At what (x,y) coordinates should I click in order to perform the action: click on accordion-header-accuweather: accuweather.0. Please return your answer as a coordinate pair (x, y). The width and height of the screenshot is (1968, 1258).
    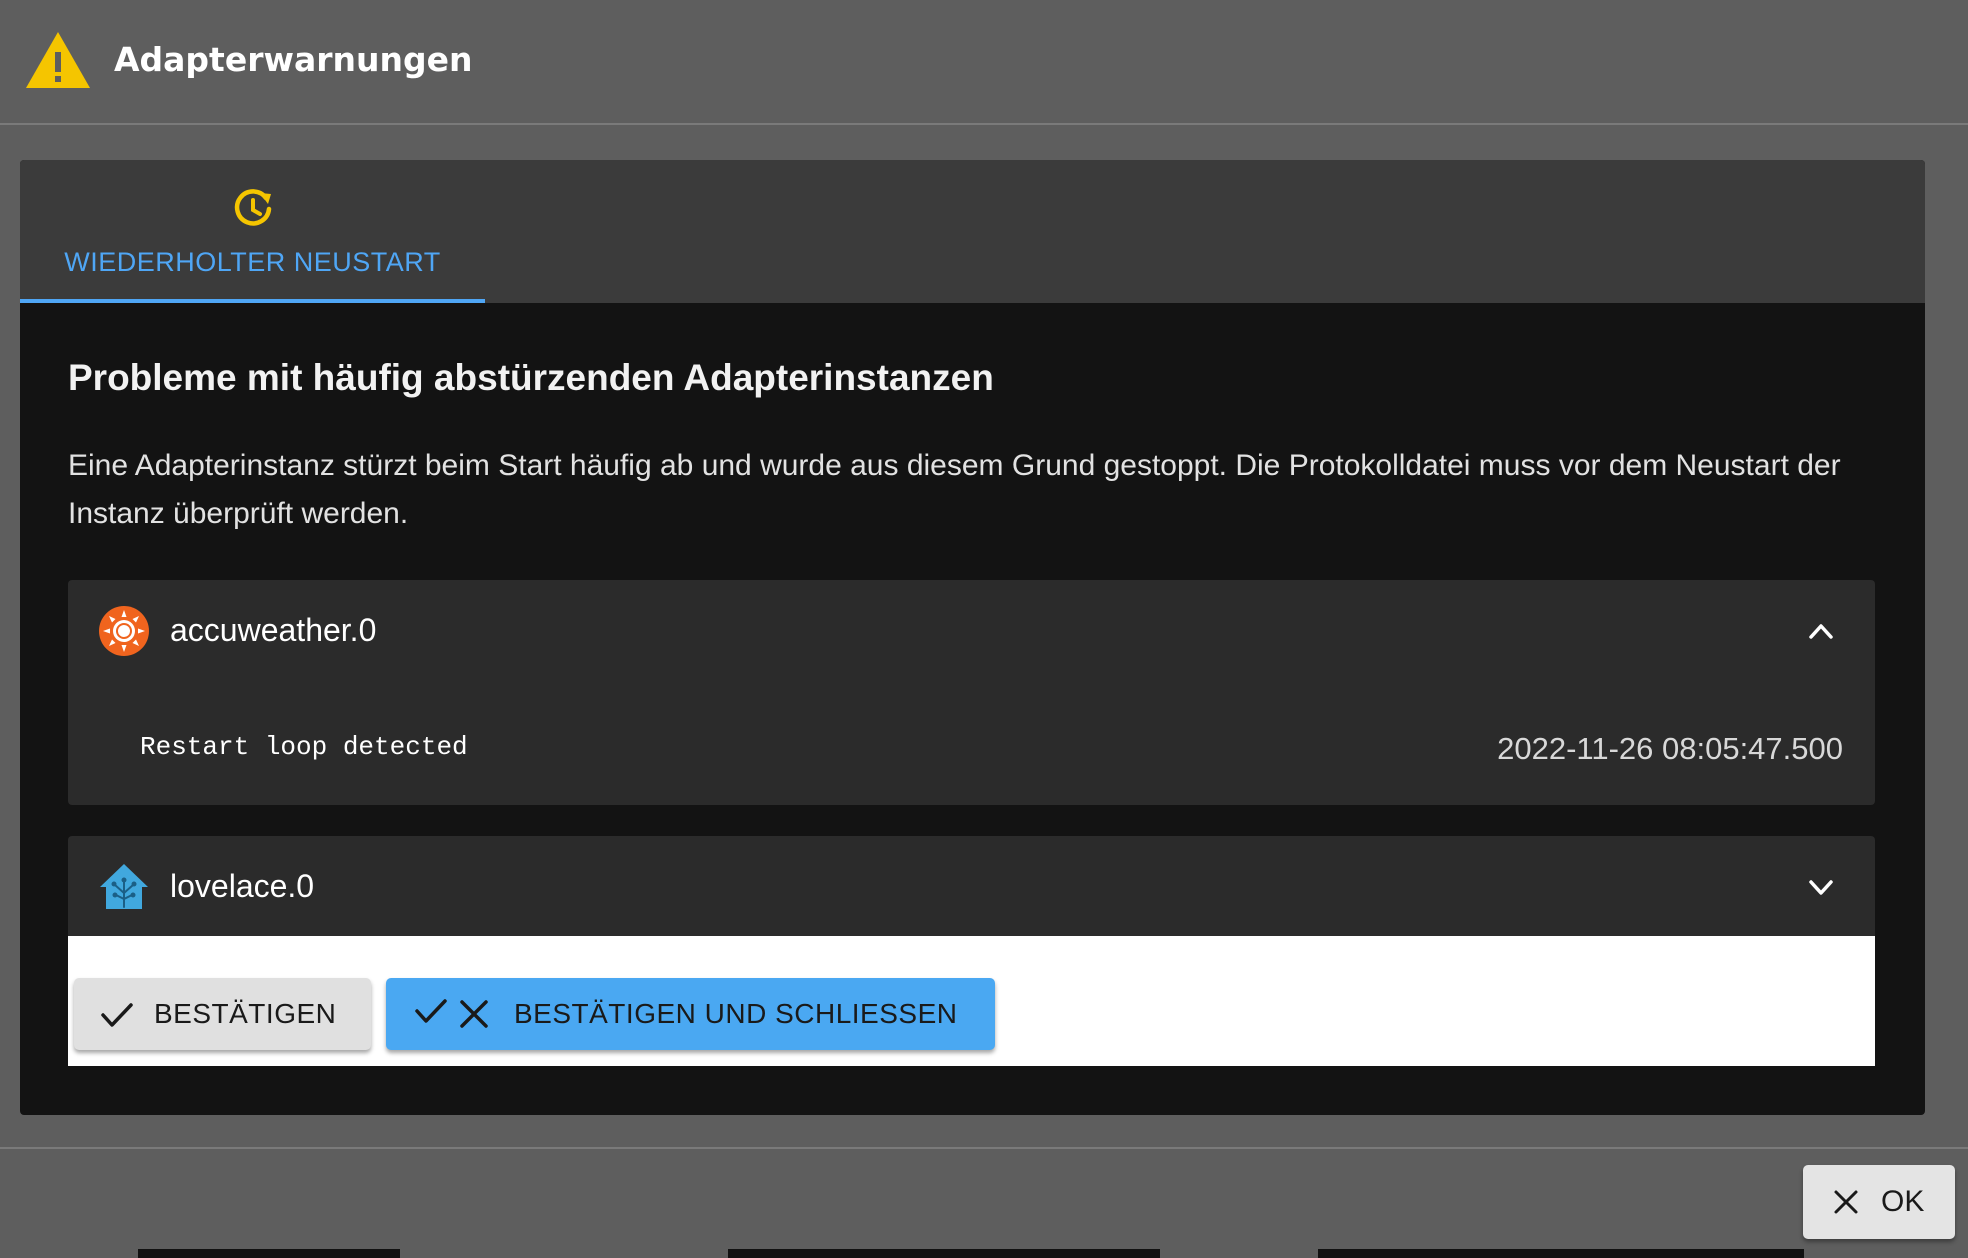
    Looking at the image, I should click on (971, 630).